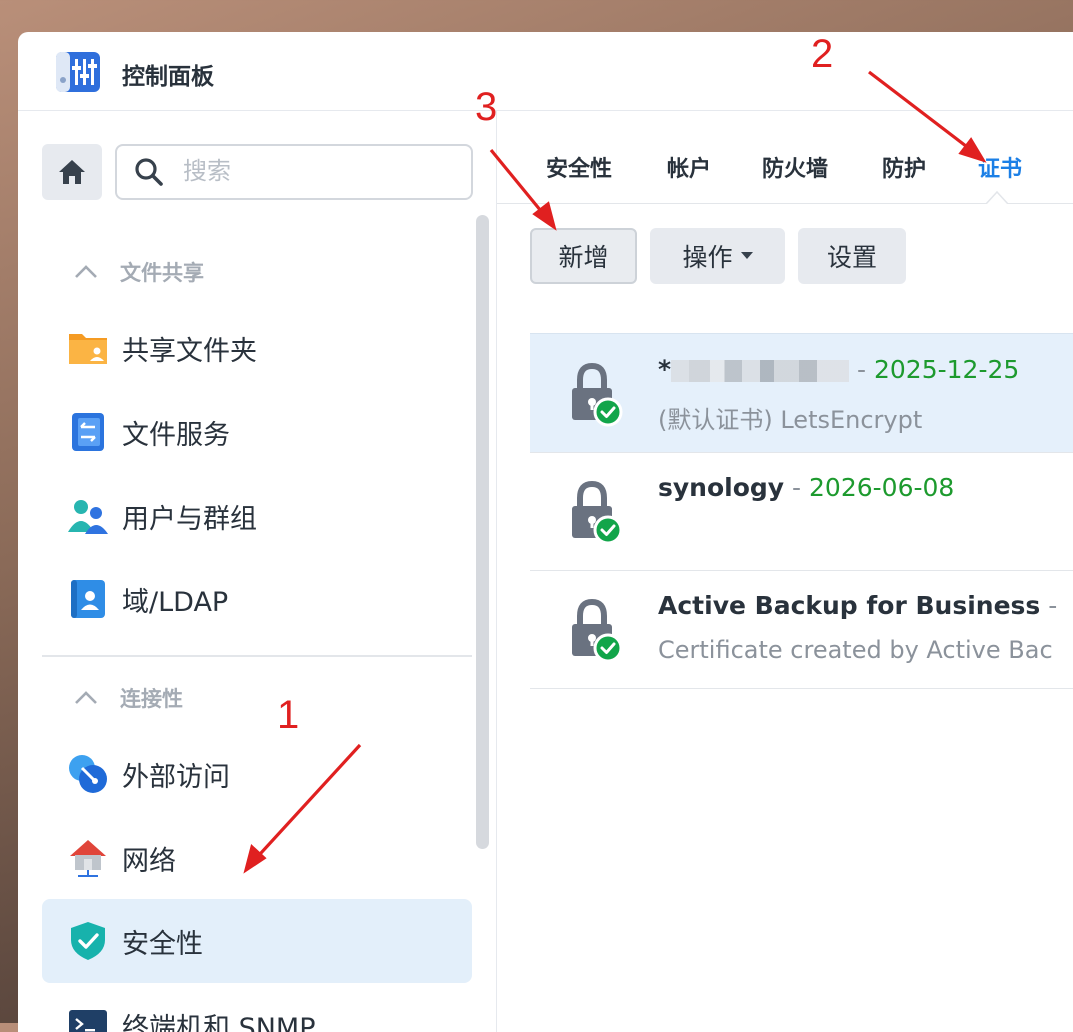  Describe the element at coordinates (151, 698) in the screenshot. I see `group-label: 连接性` at that location.